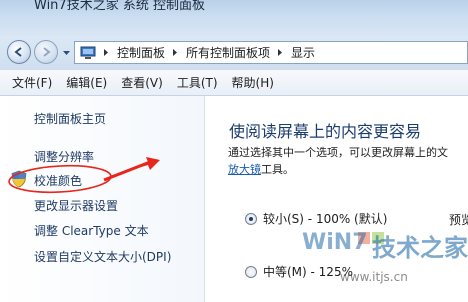 The width and height of the screenshot is (468, 302). I want to click on sidebar-item-adjust-resolution: 调整分辨率, so click(64, 156).